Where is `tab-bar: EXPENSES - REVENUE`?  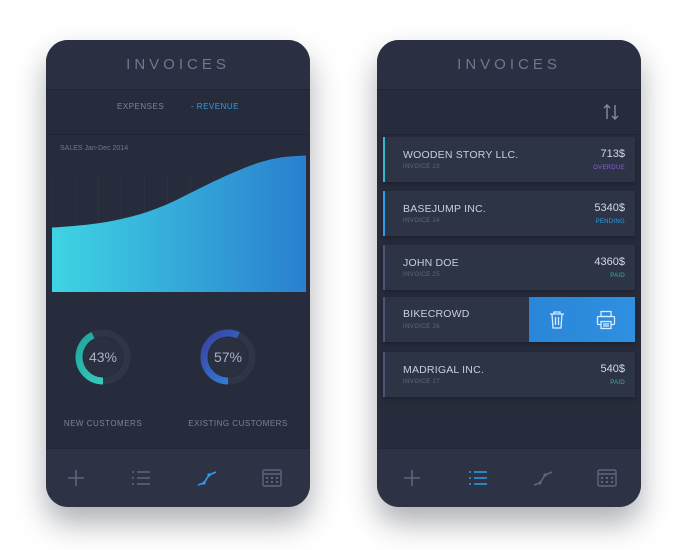 tab-bar: EXPENSES - REVENUE is located at coordinates (178, 106).